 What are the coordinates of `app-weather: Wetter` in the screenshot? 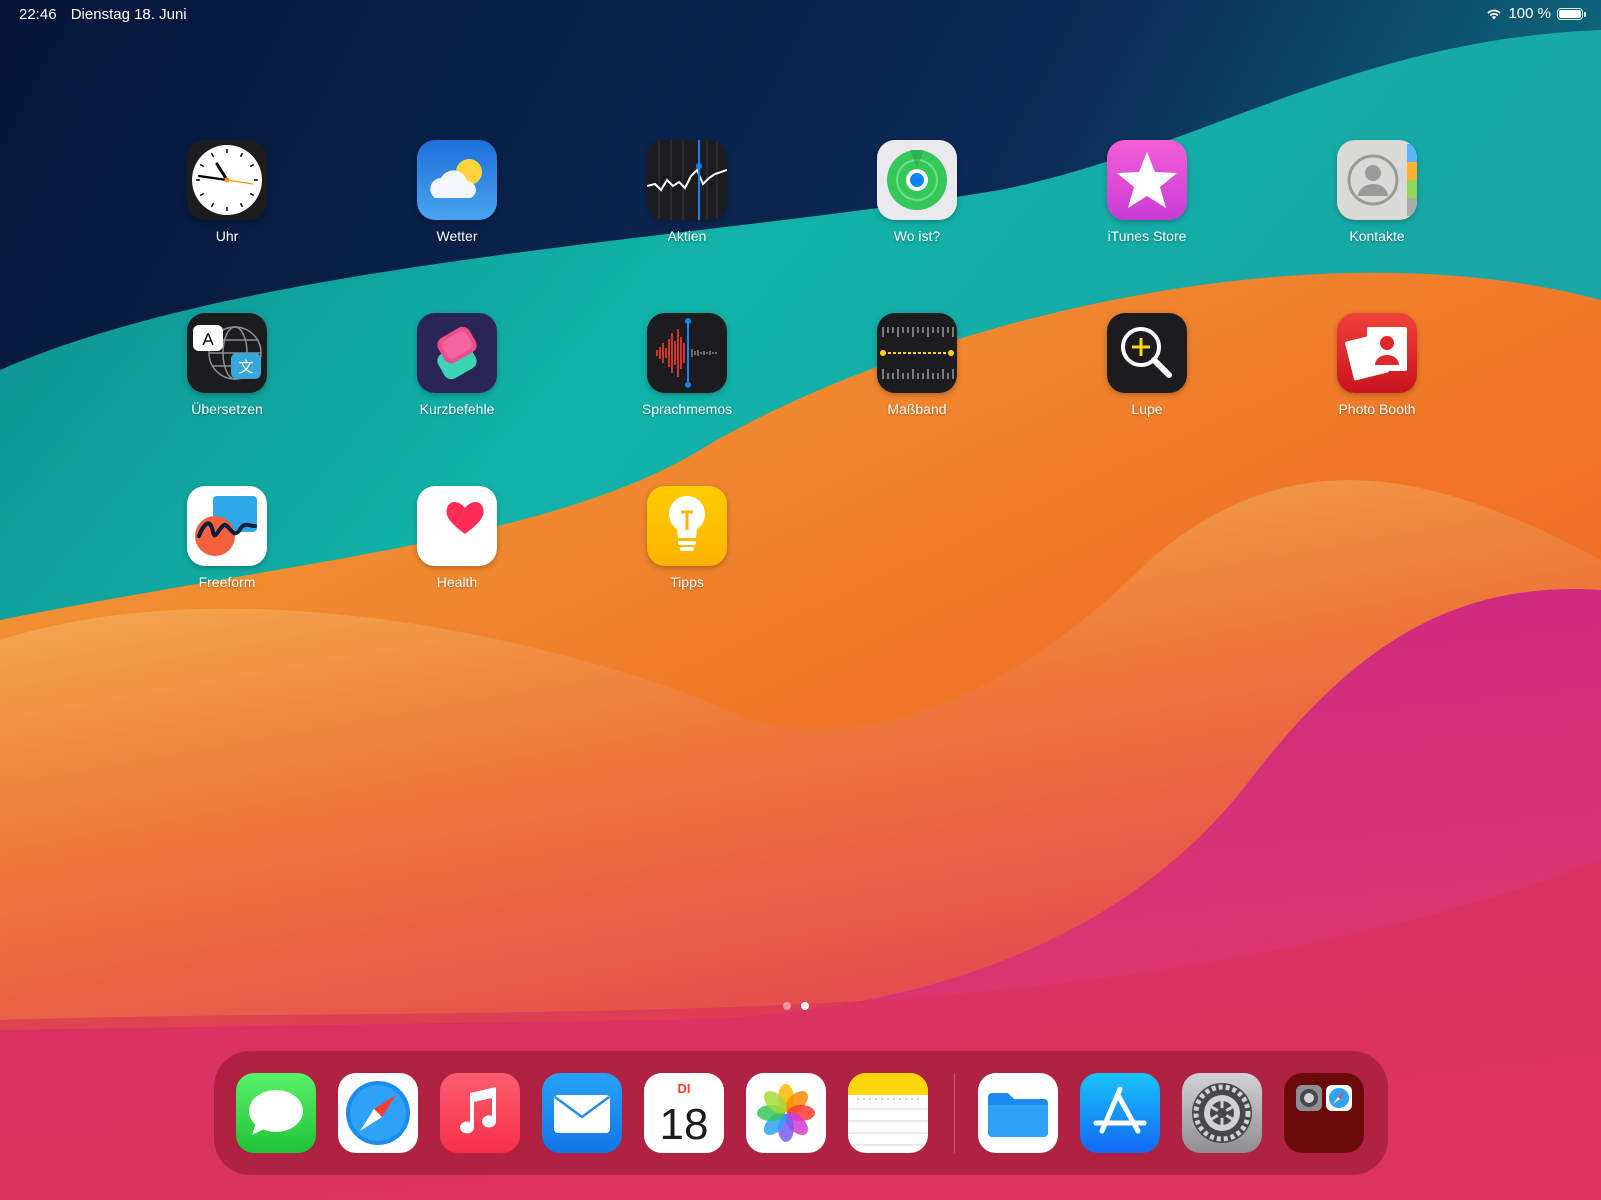 It's located at (457, 192).